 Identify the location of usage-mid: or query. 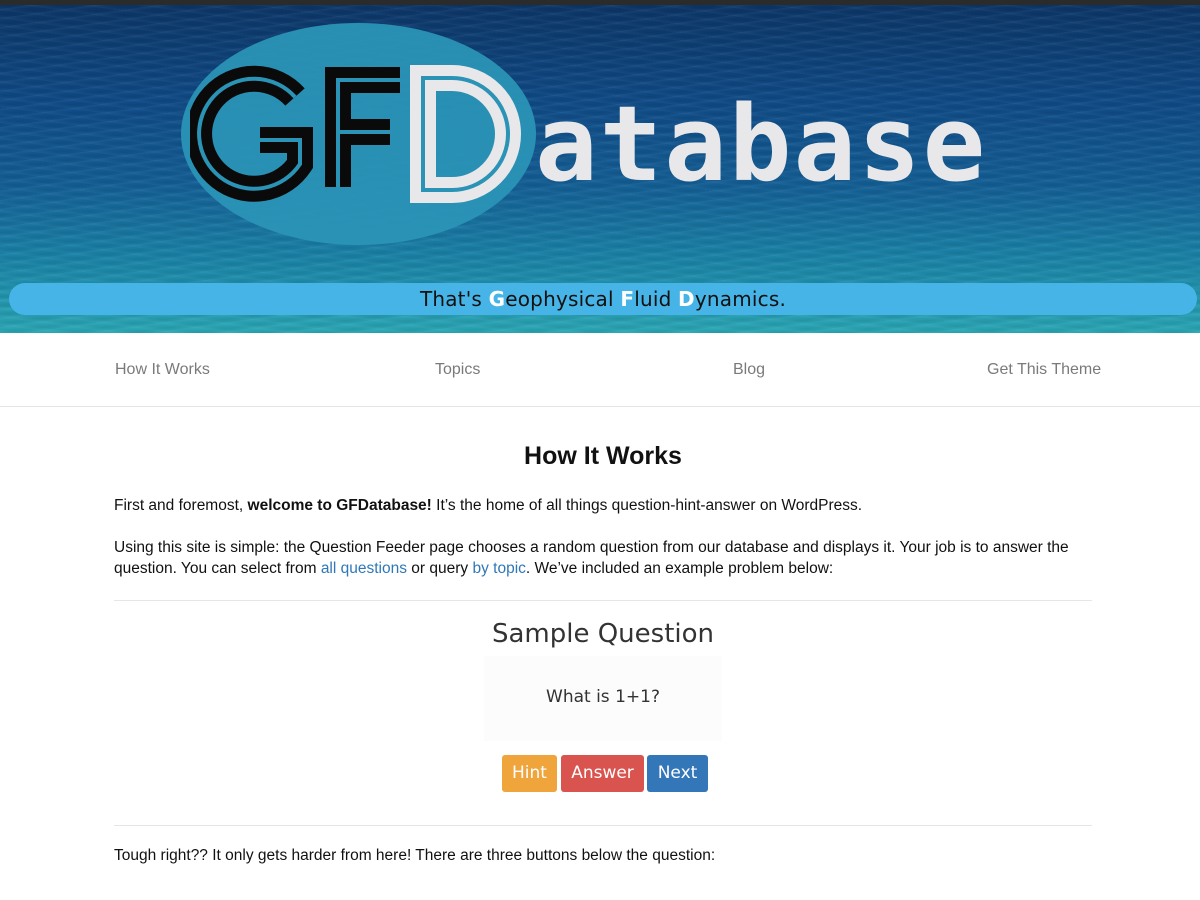
(439, 568).